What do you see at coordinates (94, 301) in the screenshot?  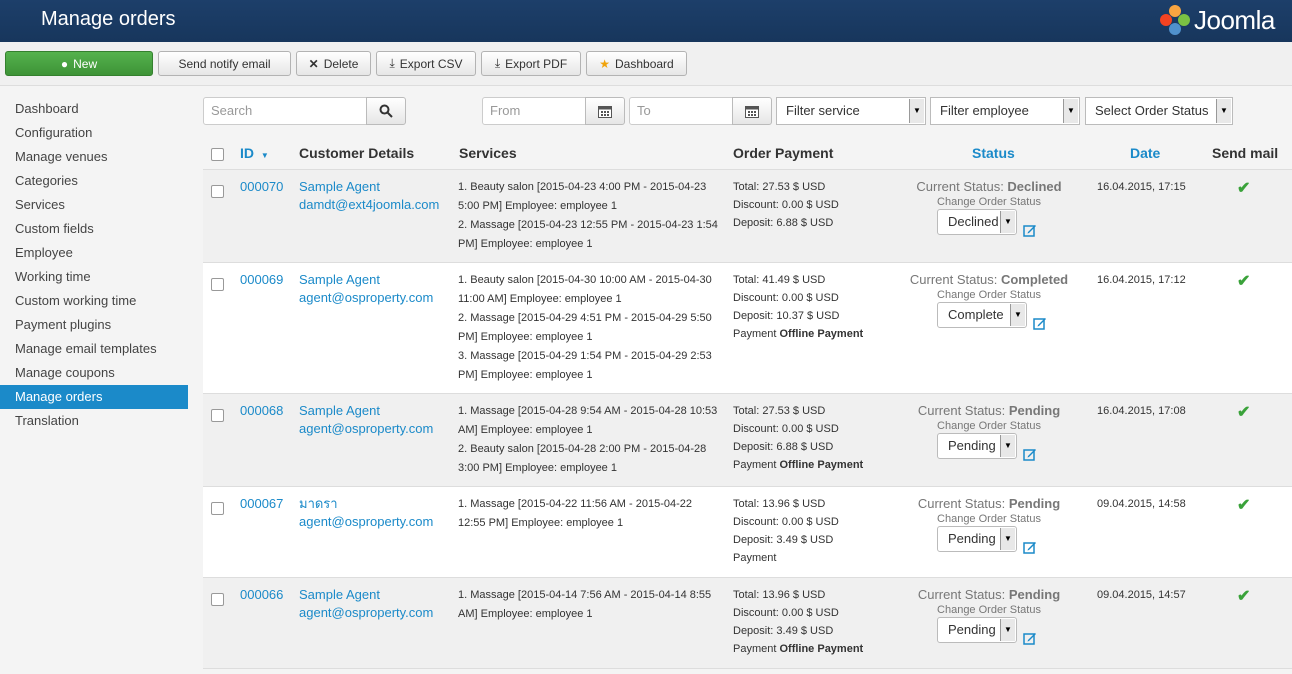 I see `sidebar-item-custom-working-time: Custom working time` at bounding box center [94, 301].